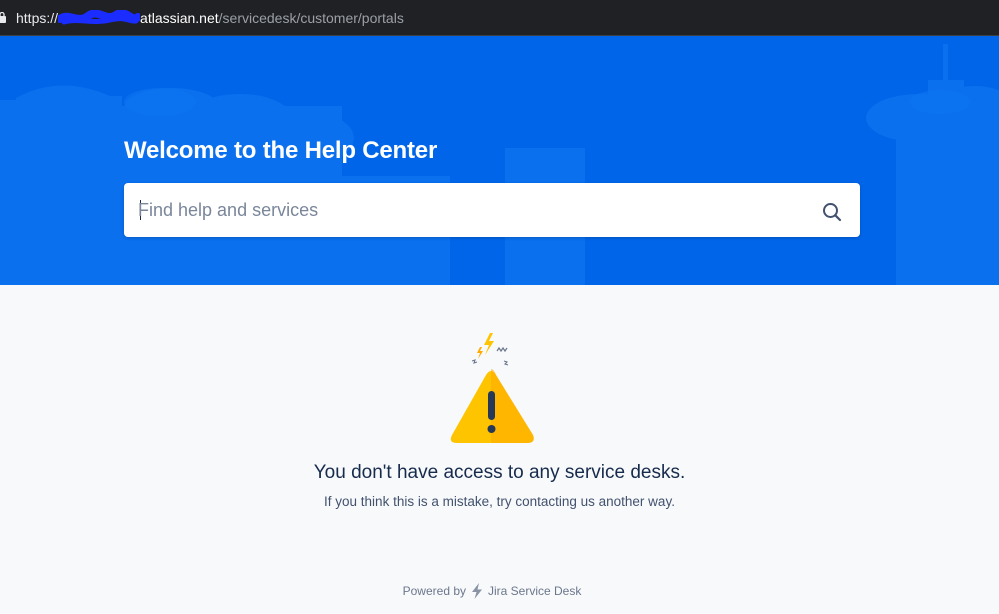 The height and width of the screenshot is (614, 999). I want to click on lock-icon, so click(3, 17).